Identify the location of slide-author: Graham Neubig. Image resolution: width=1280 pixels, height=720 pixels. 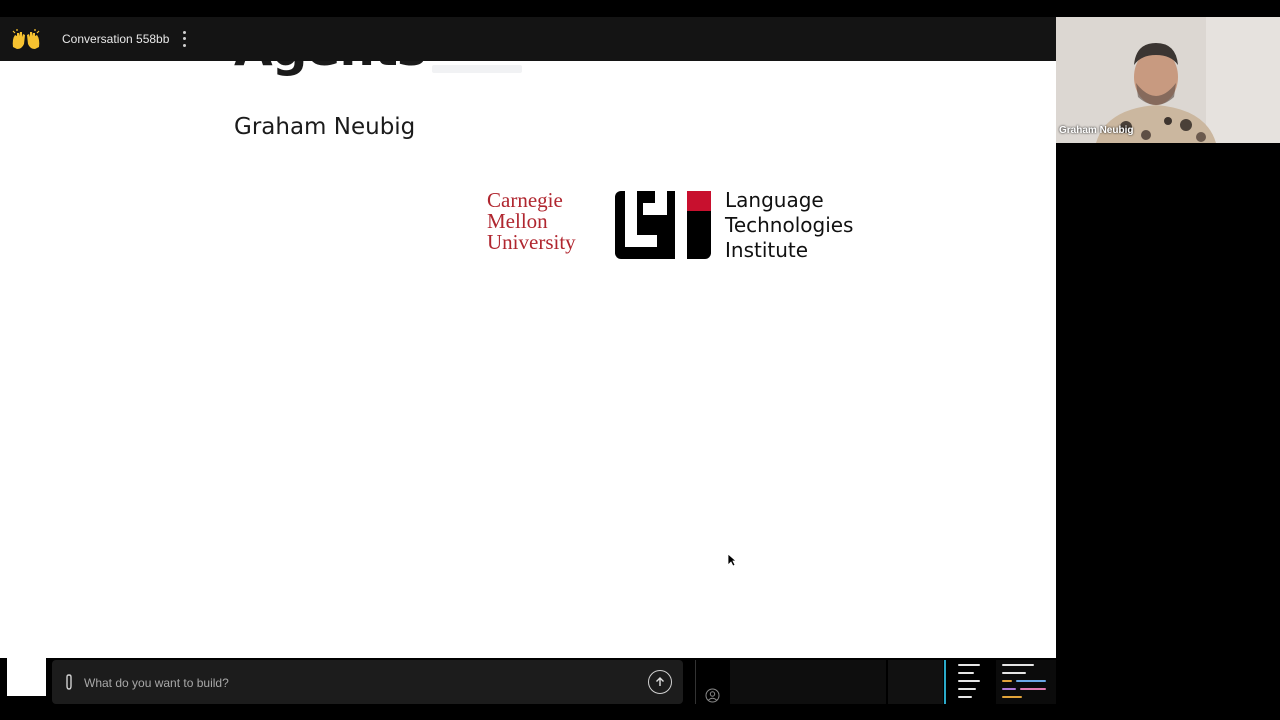
(325, 127).